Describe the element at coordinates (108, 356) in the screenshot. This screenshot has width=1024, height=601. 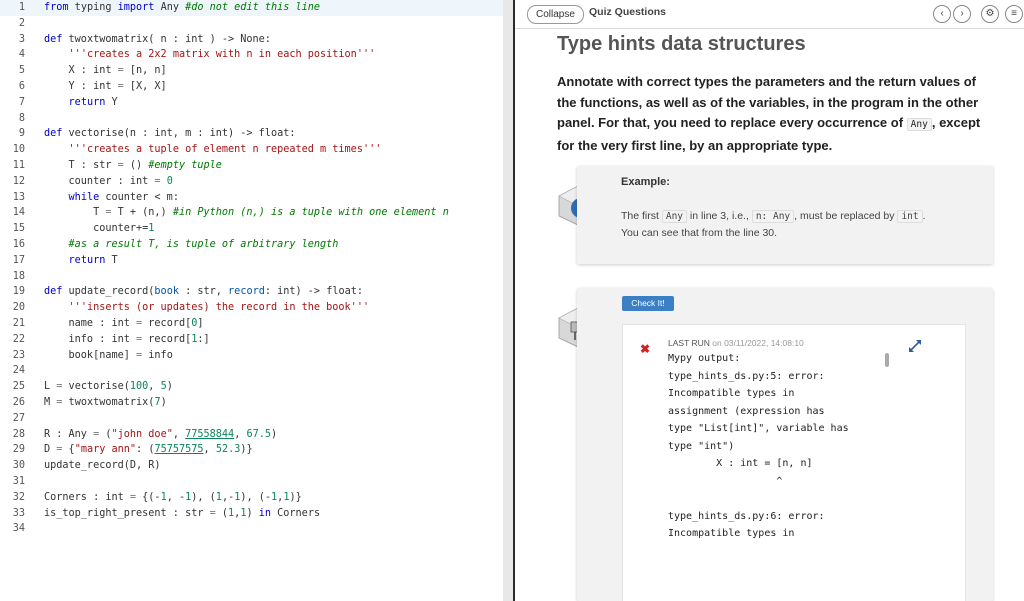
I see `code-text: book[name] = info` at that location.